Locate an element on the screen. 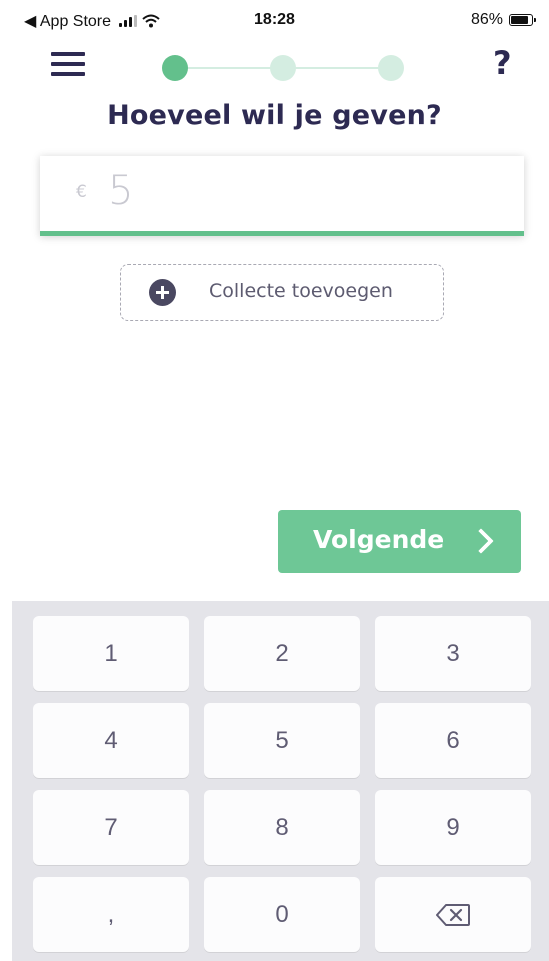 This screenshot has width=549, height=961. key-7: 7 is located at coordinates (111, 827).